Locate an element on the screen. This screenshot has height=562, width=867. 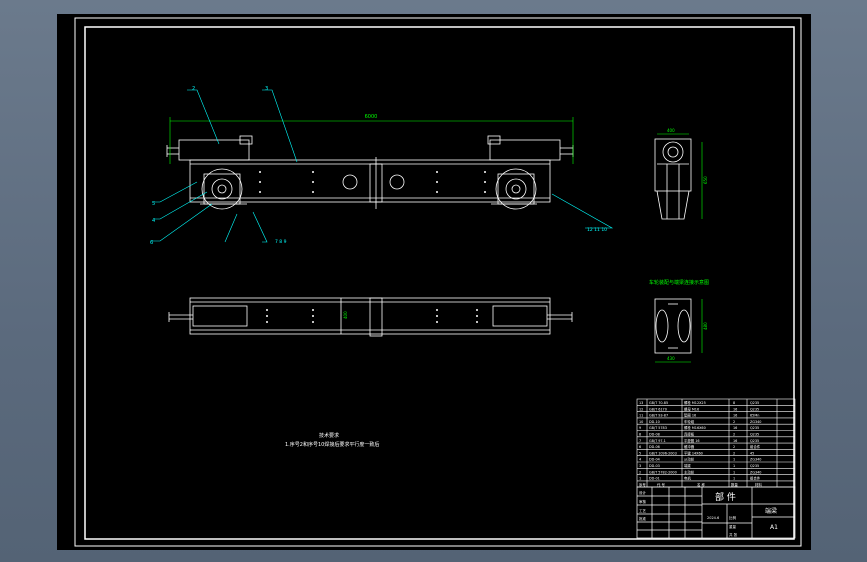
svg-text: 代 号 is located at coordinates (661, 484).